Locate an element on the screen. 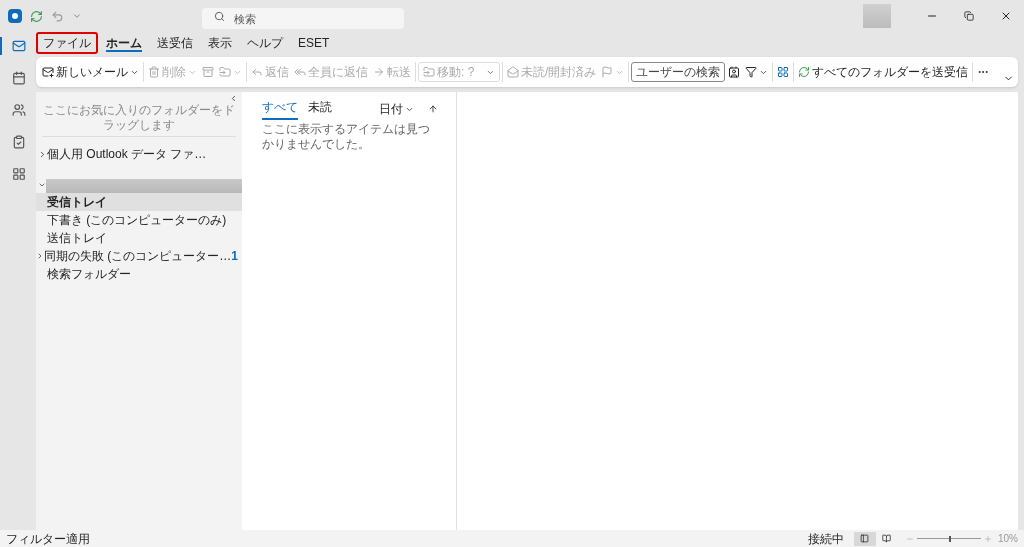  archive-icon is located at coordinates (208, 72).